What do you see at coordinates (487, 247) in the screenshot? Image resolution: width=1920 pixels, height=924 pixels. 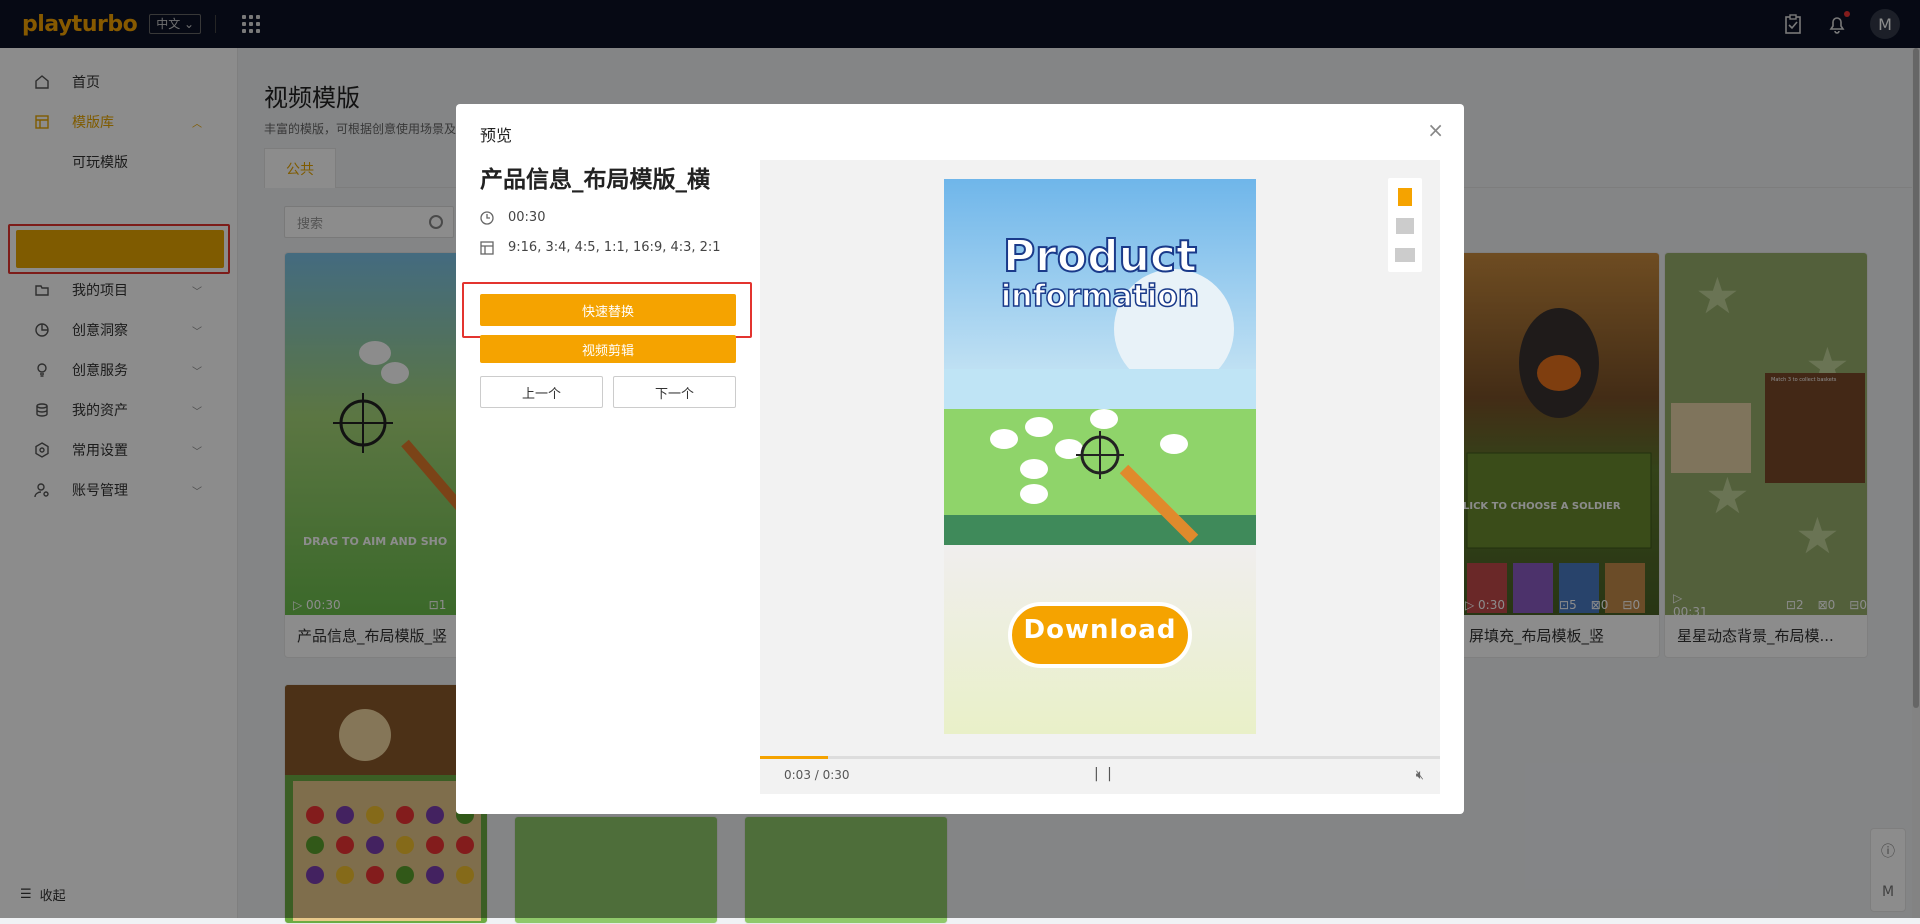 I see `layout-icon` at bounding box center [487, 247].